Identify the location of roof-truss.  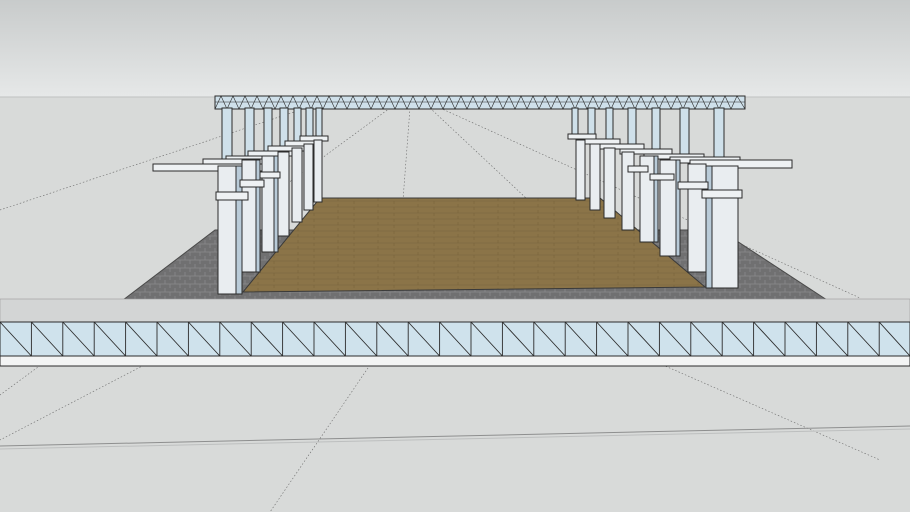
(480, 102).